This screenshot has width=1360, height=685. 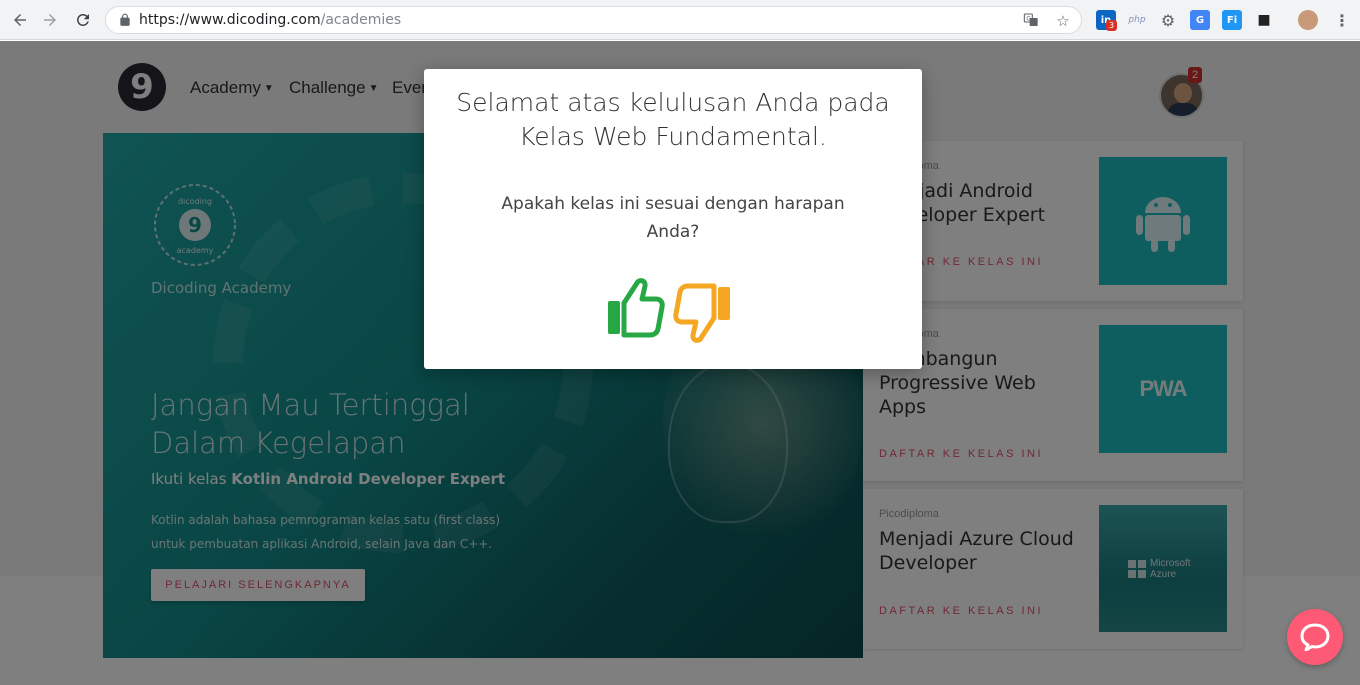 I want to click on thumbs-up-icon, so click(x=636, y=308).